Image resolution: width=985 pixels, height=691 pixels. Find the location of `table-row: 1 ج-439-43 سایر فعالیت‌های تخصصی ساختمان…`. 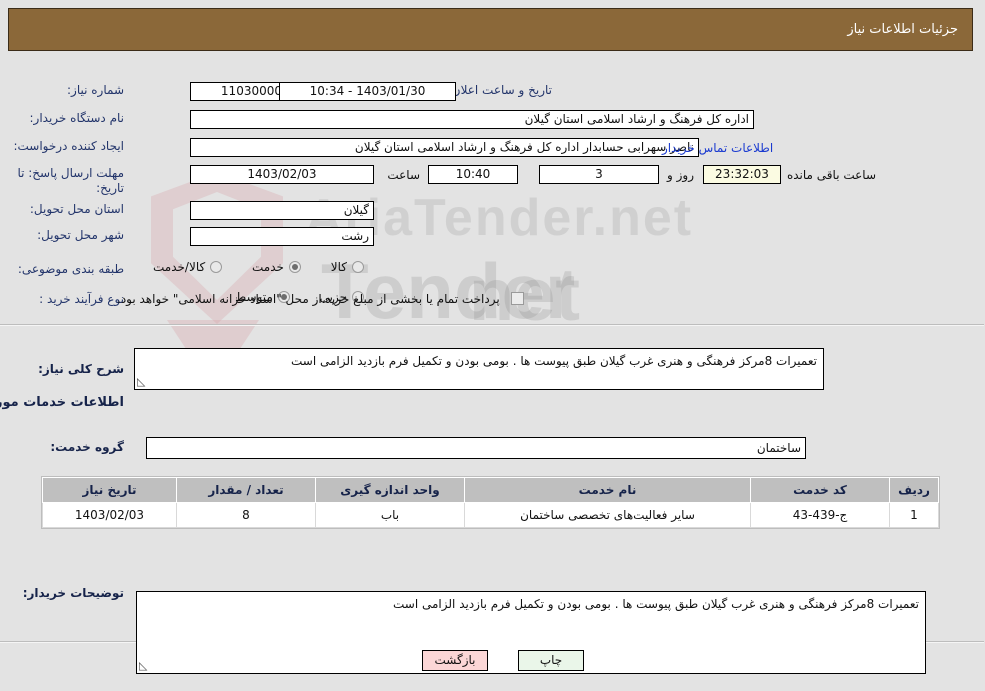

table-row: 1 ج-439-43 سایر فعالیت‌های تخصصی ساختمان… is located at coordinates (491, 515).